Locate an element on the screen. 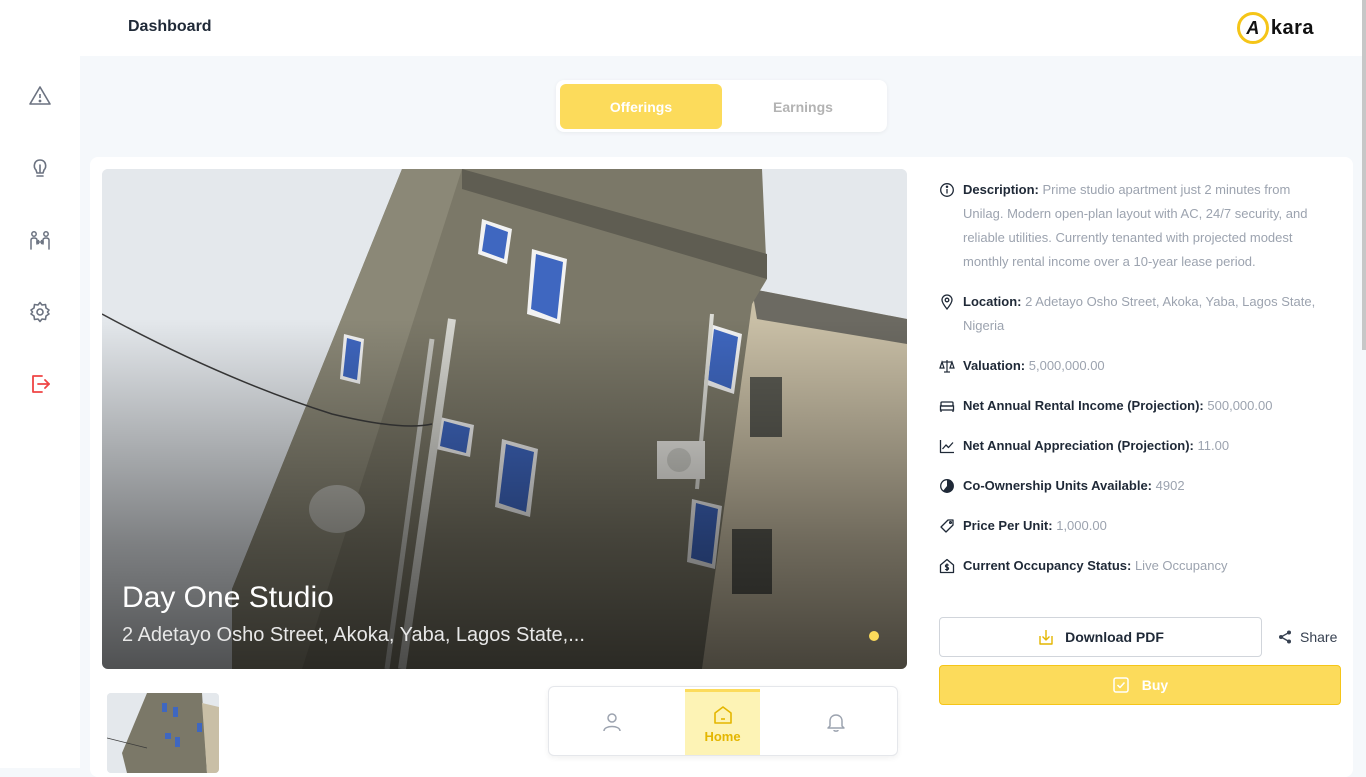  warning-icon is located at coordinates (40, 96).